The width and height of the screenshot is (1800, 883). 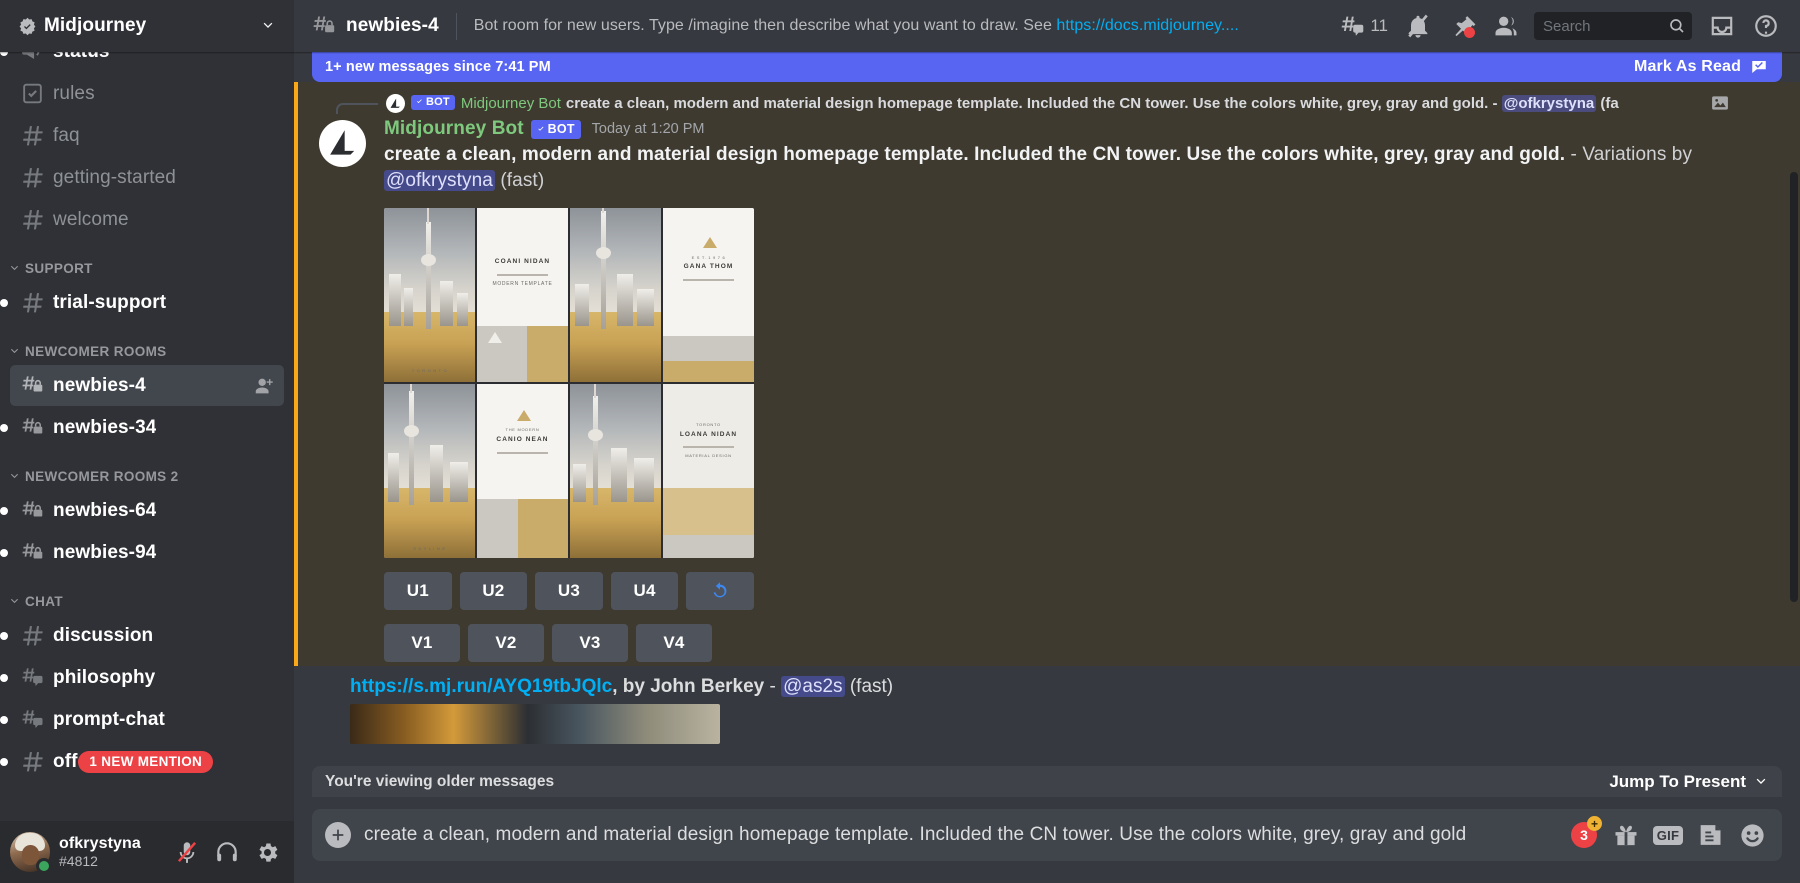 What do you see at coordinates (522, 274) in the screenshot?
I see `panel-rule` at bounding box center [522, 274].